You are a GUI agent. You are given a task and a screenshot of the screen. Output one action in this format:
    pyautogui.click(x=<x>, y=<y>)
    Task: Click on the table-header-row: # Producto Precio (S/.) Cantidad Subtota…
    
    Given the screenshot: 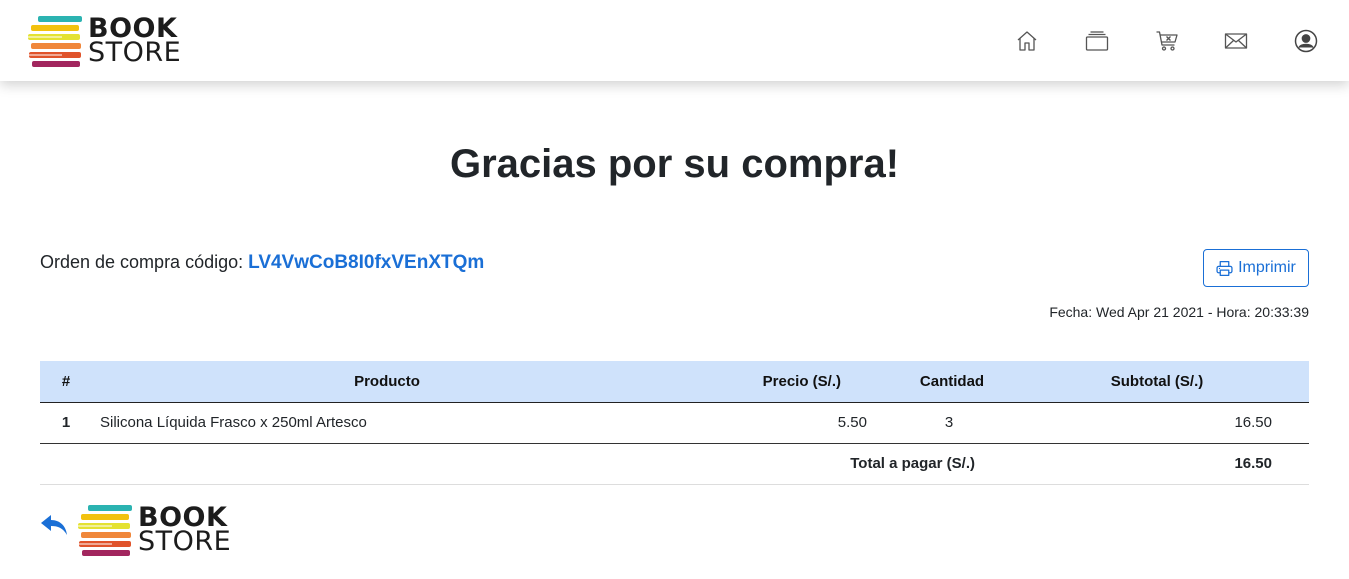 What is the action you would take?
    pyautogui.click(x=674, y=382)
    